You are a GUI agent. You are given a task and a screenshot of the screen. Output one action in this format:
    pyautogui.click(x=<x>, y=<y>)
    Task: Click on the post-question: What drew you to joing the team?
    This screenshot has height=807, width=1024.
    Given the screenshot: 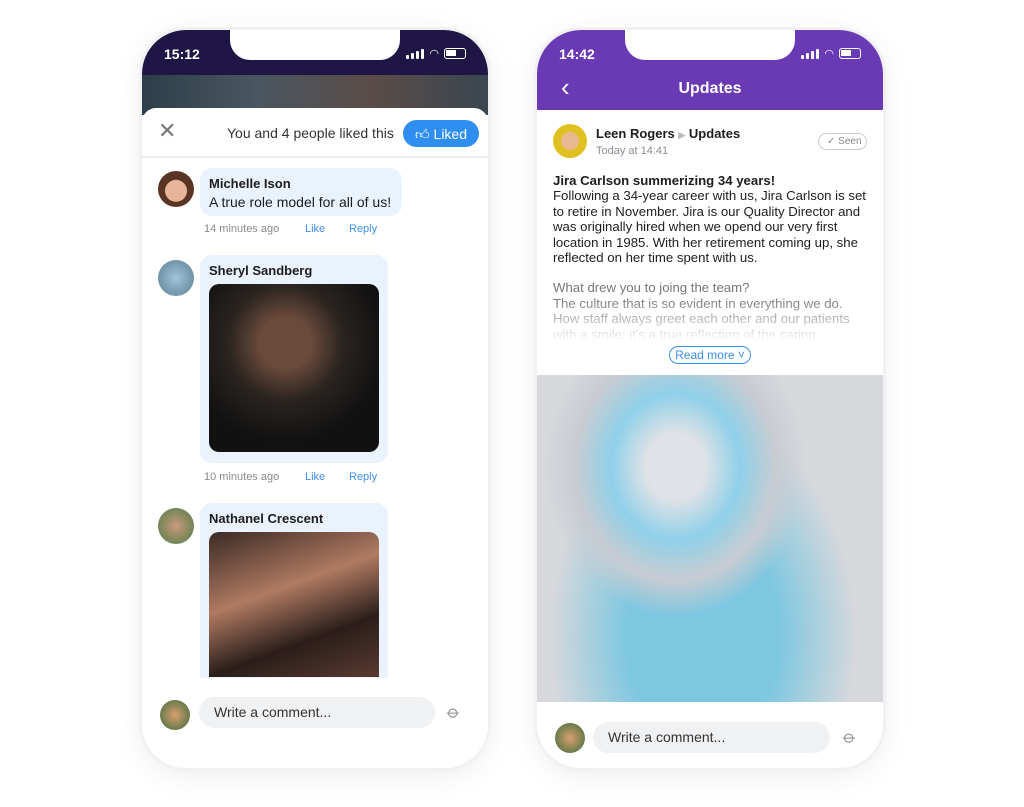 What is the action you would take?
    pyautogui.click(x=651, y=288)
    